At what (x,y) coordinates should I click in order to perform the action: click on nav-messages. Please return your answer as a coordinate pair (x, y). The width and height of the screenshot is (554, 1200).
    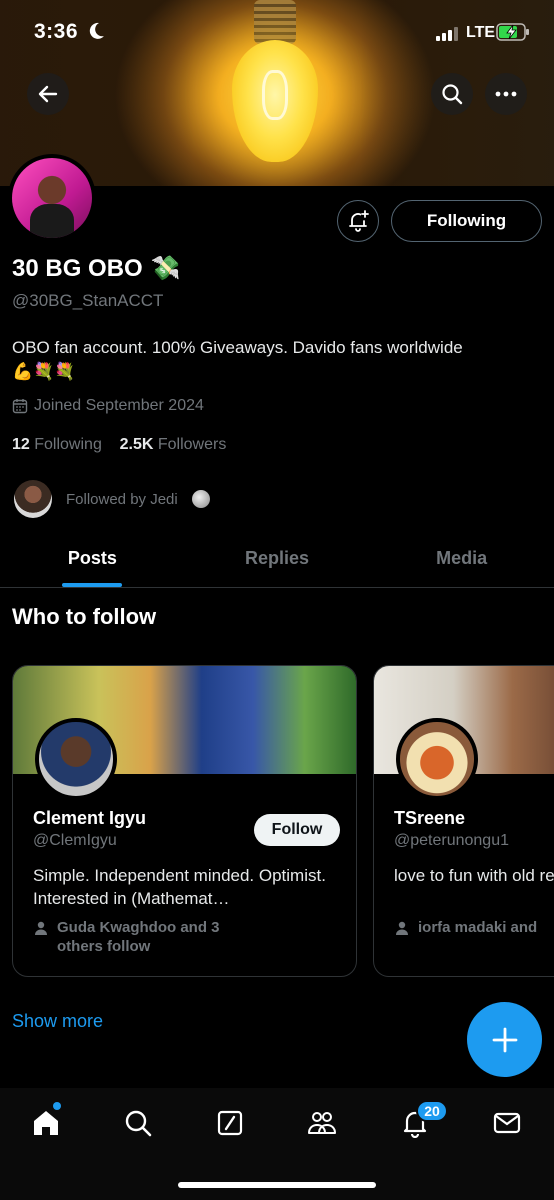
    Looking at the image, I should click on (507, 1123).